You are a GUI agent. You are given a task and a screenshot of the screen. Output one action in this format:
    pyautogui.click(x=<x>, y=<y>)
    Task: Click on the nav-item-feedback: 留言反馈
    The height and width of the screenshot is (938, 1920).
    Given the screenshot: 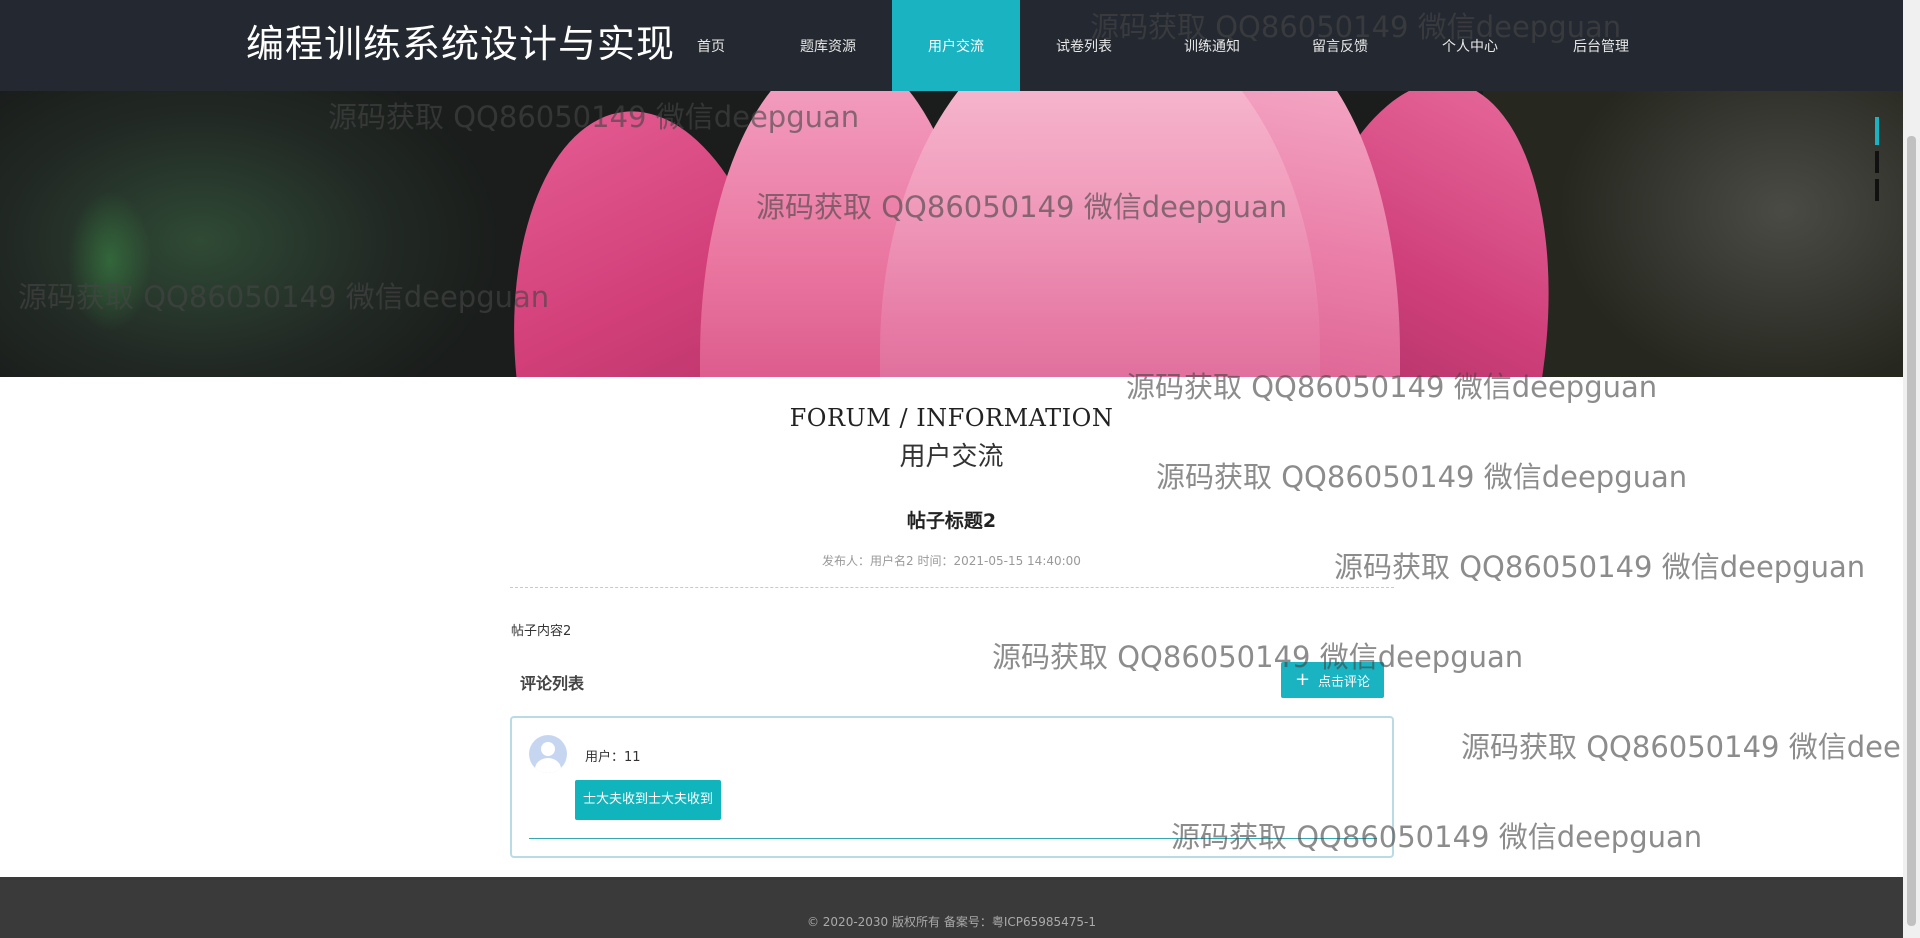 What is the action you would take?
    pyautogui.click(x=1340, y=45)
    